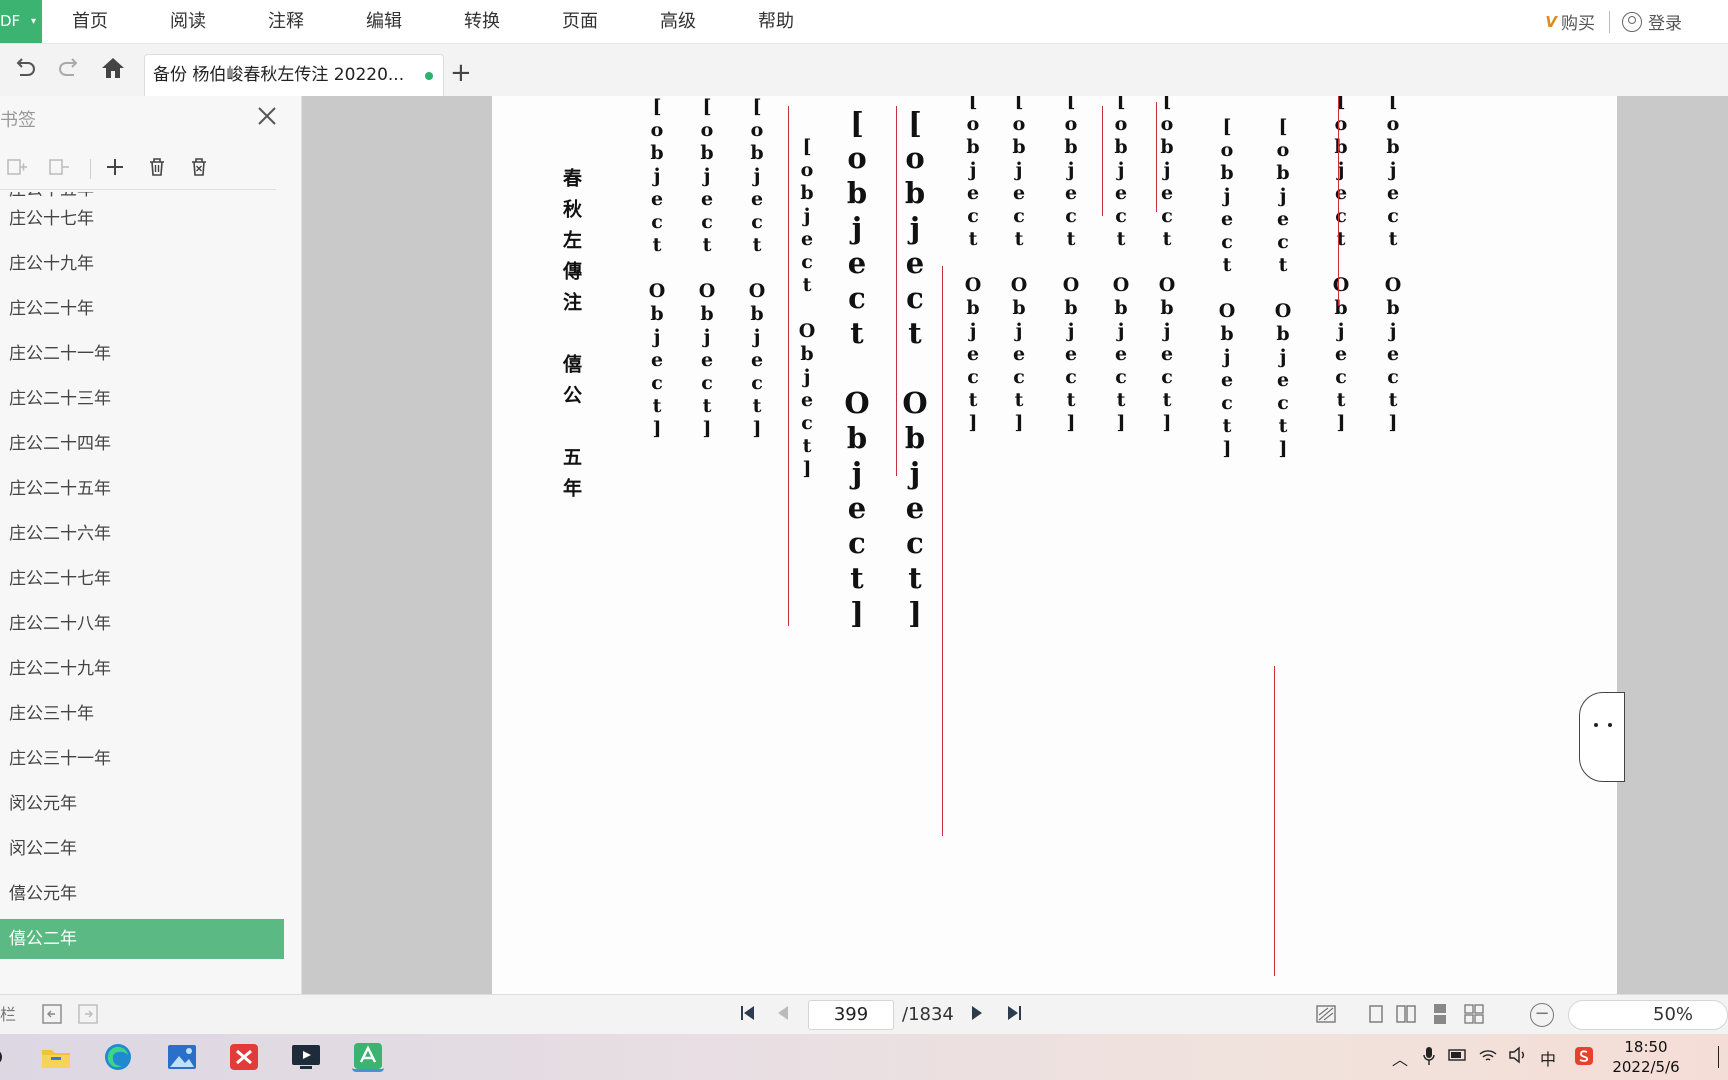 This screenshot has width=1728, height=1080. I want to click on bookmark-item: 闵公二年, so click(142, 849).